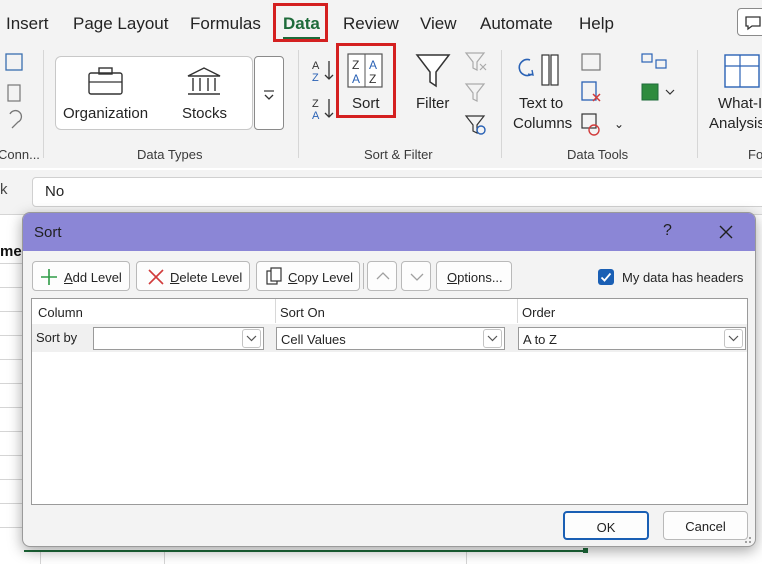 The image size is (762, 564). What do you see at coordinates (516, 24) in the screenshot?
I see `menu-automate: Automate` at bounding box center [516, 24].